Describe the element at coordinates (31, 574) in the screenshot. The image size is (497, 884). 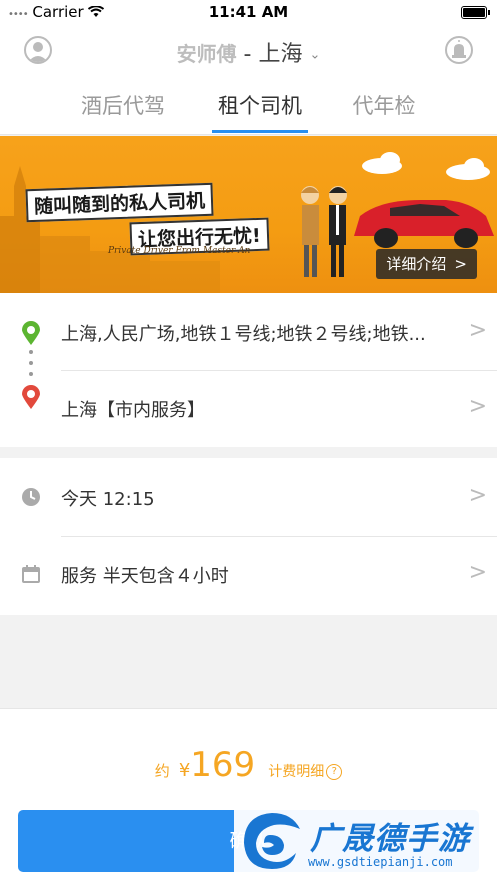
I see `calendar-icon` at that location.